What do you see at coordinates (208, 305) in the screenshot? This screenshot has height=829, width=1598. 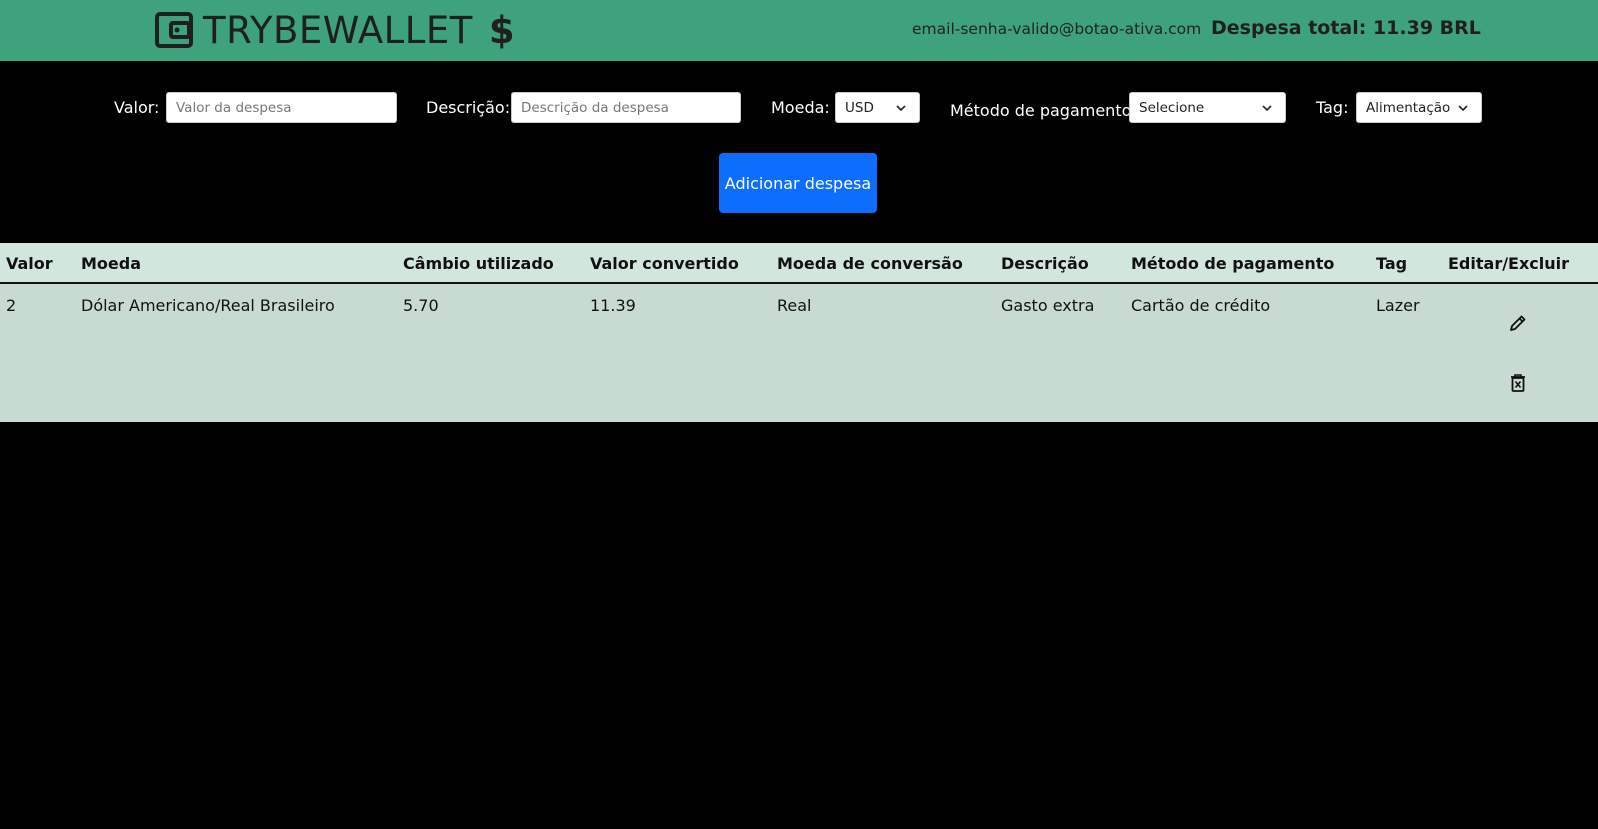 I see `cell-moeda: Dólar Americano/Real Brasileiro` at bounding box center [208, 305].